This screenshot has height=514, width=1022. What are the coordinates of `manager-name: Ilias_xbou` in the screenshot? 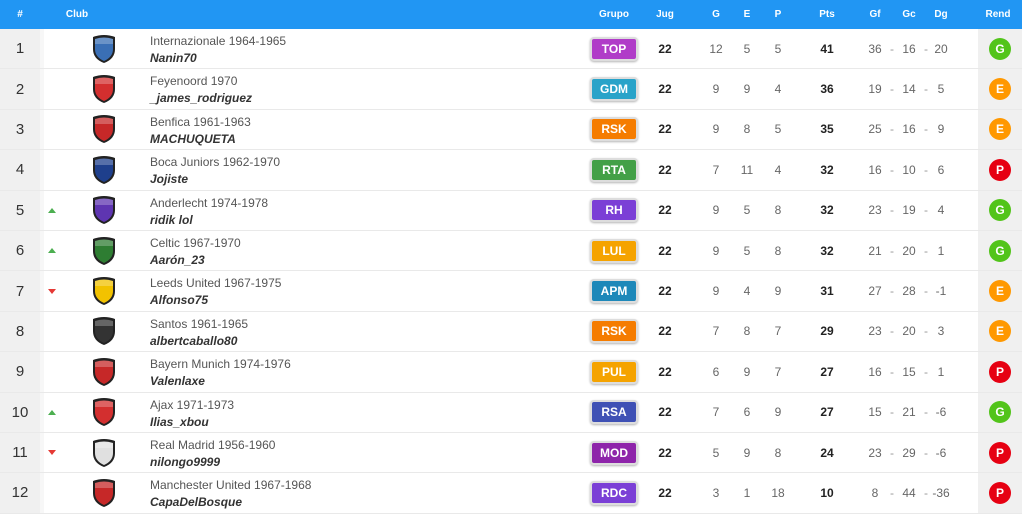 It's located at (192, 422).